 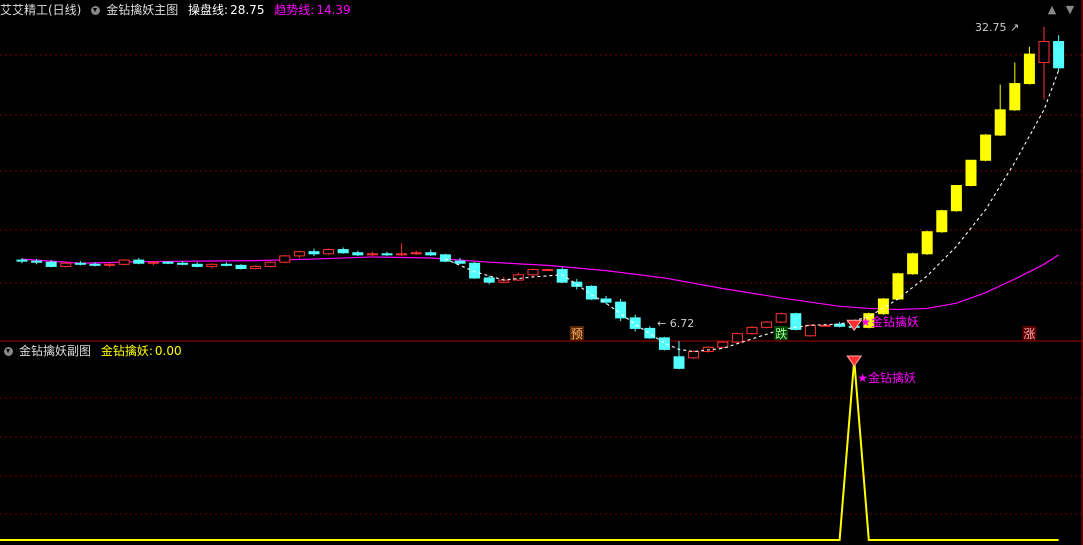 I want to click on caopan-value: 28.75, so click(x=247, y=10).